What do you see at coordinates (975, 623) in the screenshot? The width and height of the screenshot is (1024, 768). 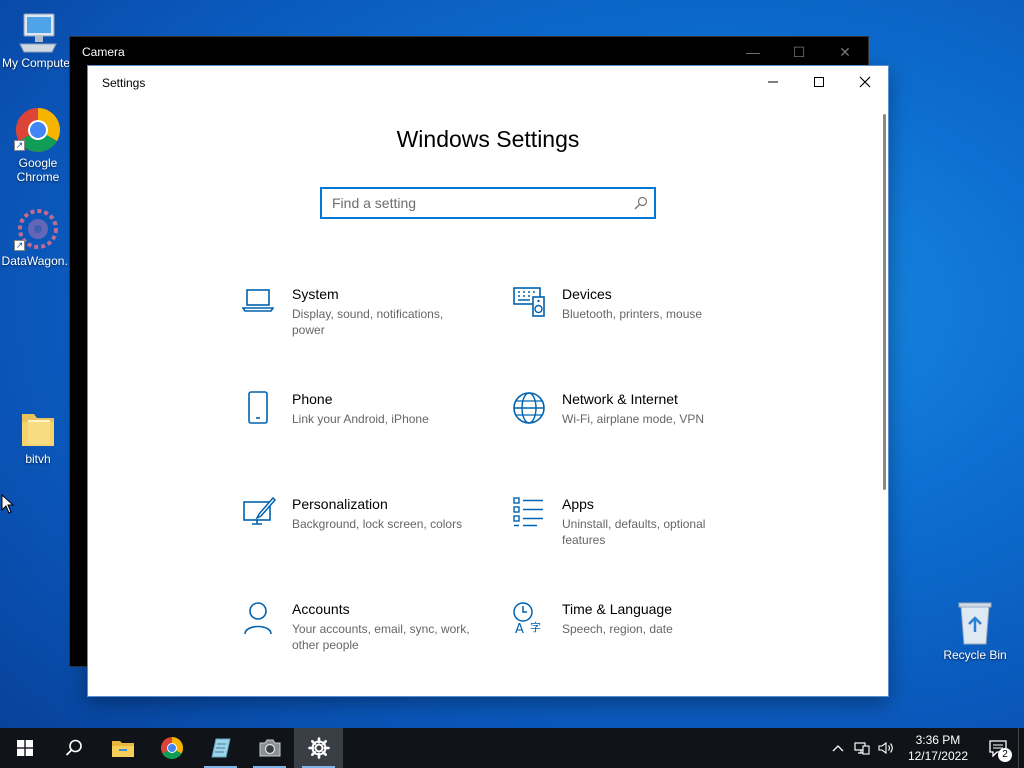 I see `recycle-bin-icon` at bounding box center [975, 623].